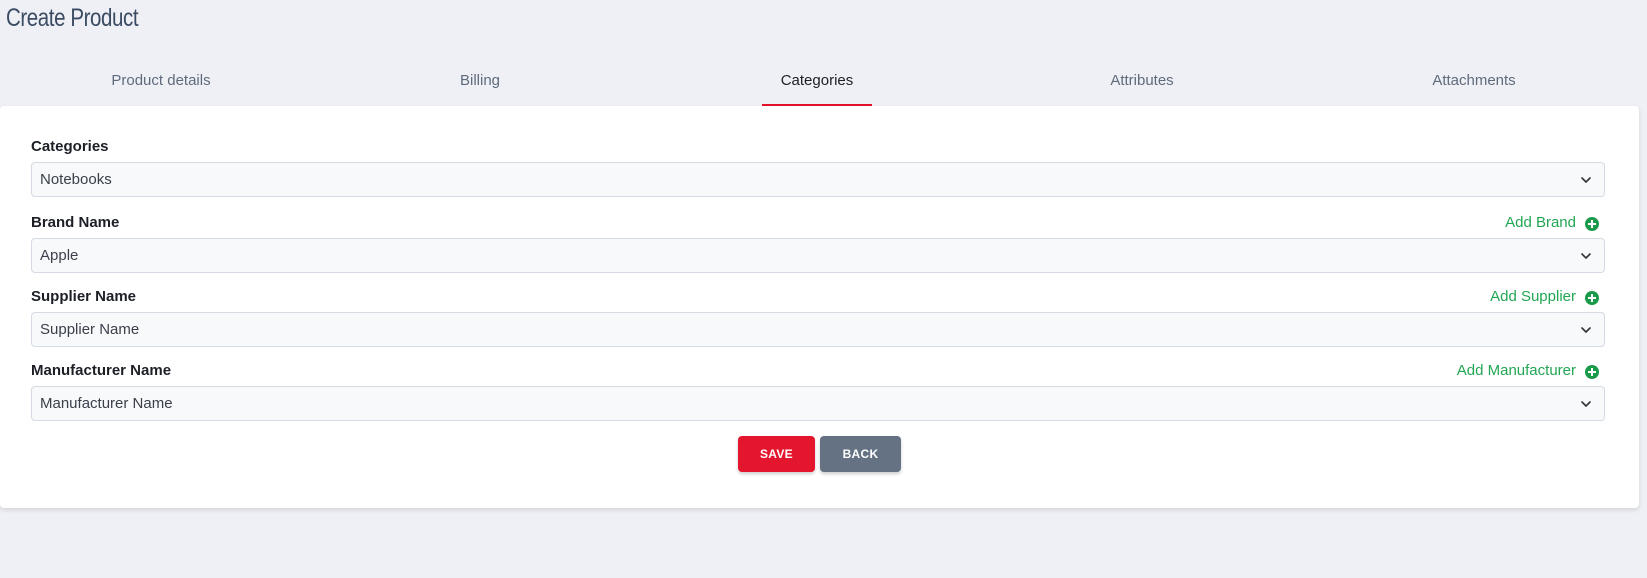  What do you see at coordinates (818, 179) in the screenshot?
I see `categories-select: Notebooks` at bounding box center [818, 179].